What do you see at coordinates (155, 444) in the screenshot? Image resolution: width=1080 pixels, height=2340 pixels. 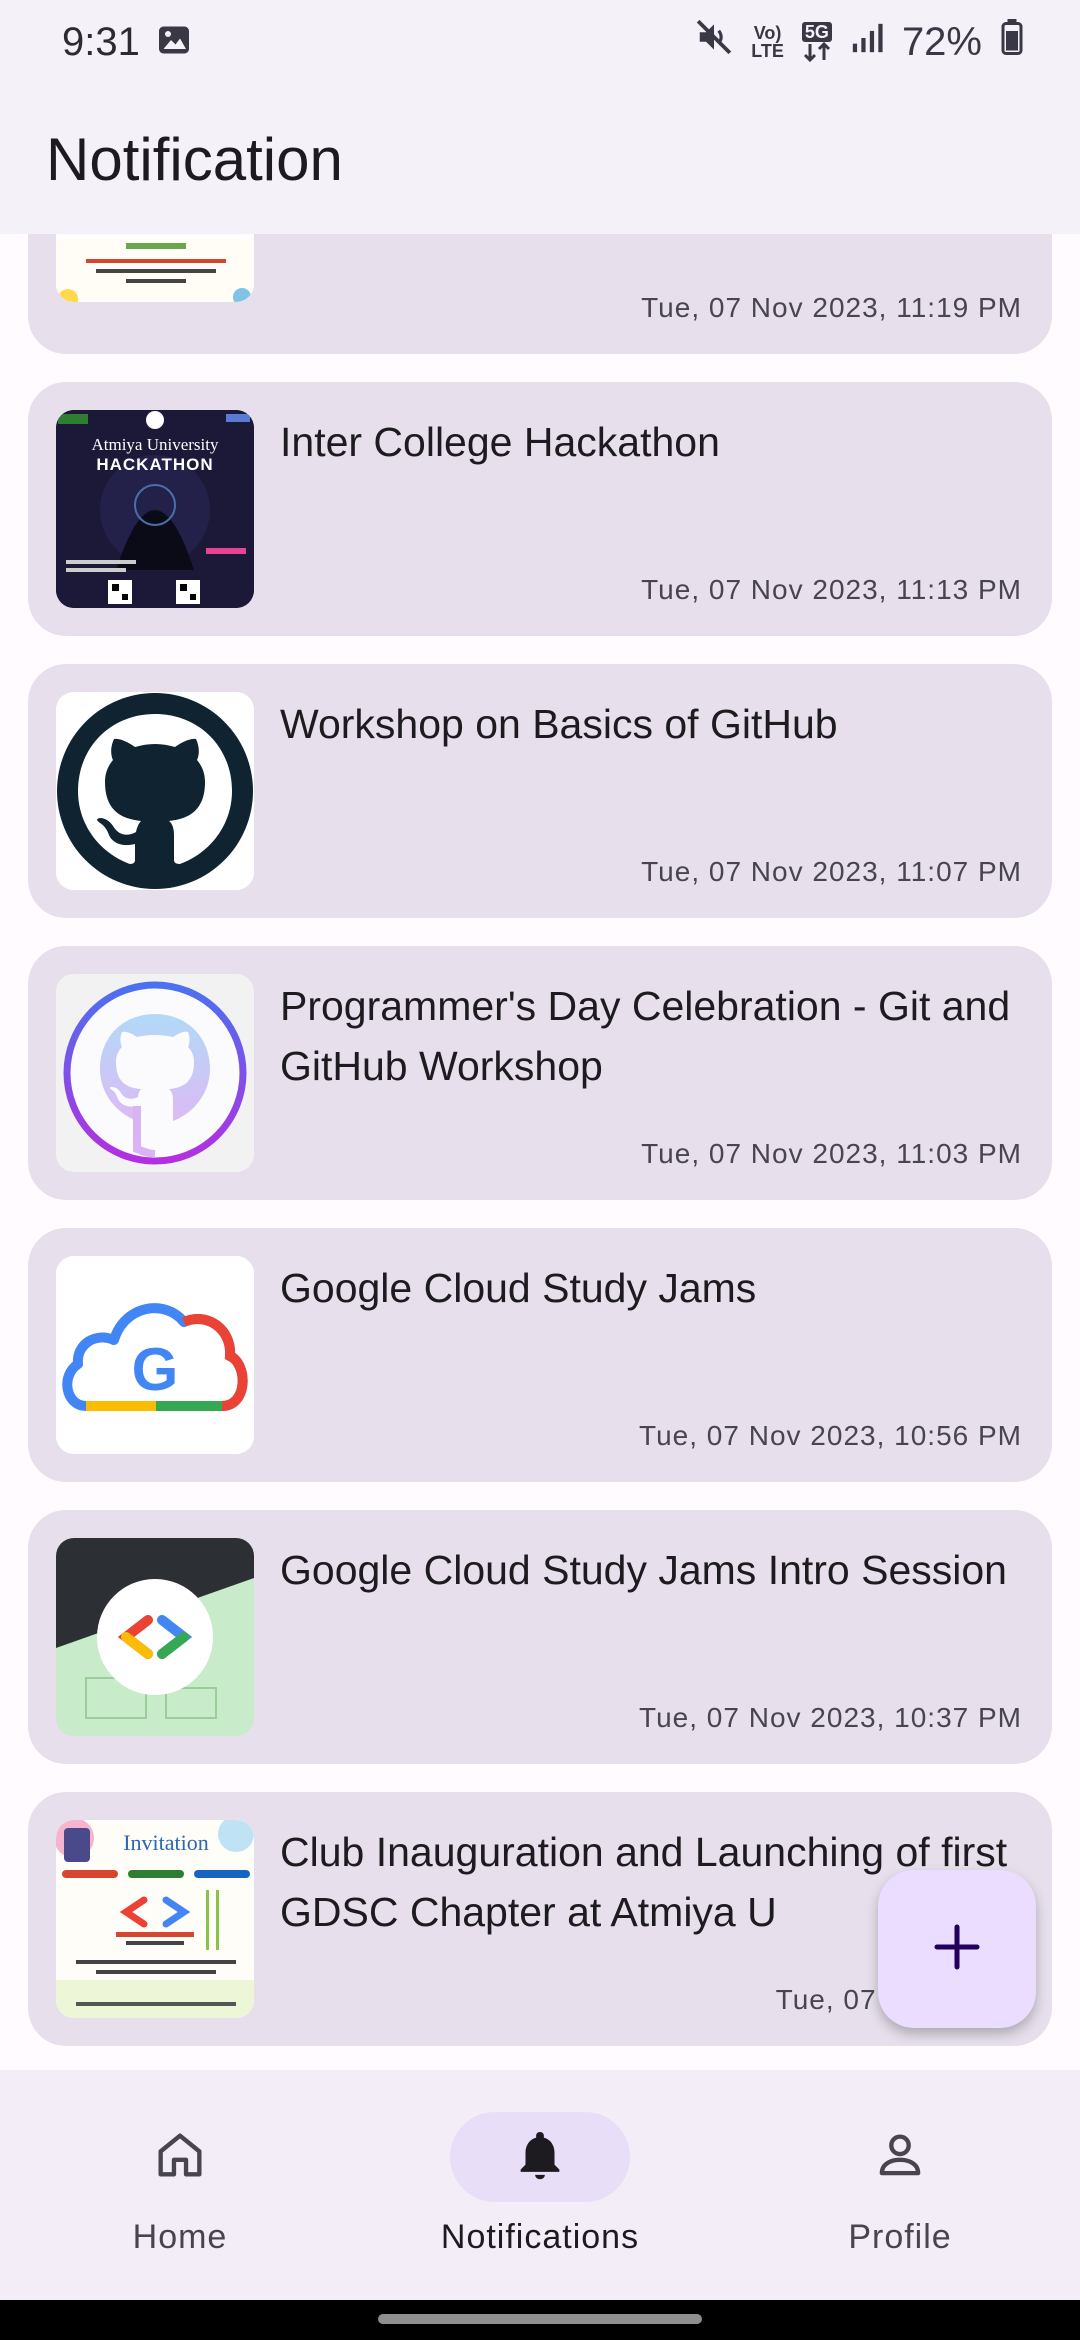 I see `hackathon-poster-text-university: Atmiya University` at bounding box center [155, 444].